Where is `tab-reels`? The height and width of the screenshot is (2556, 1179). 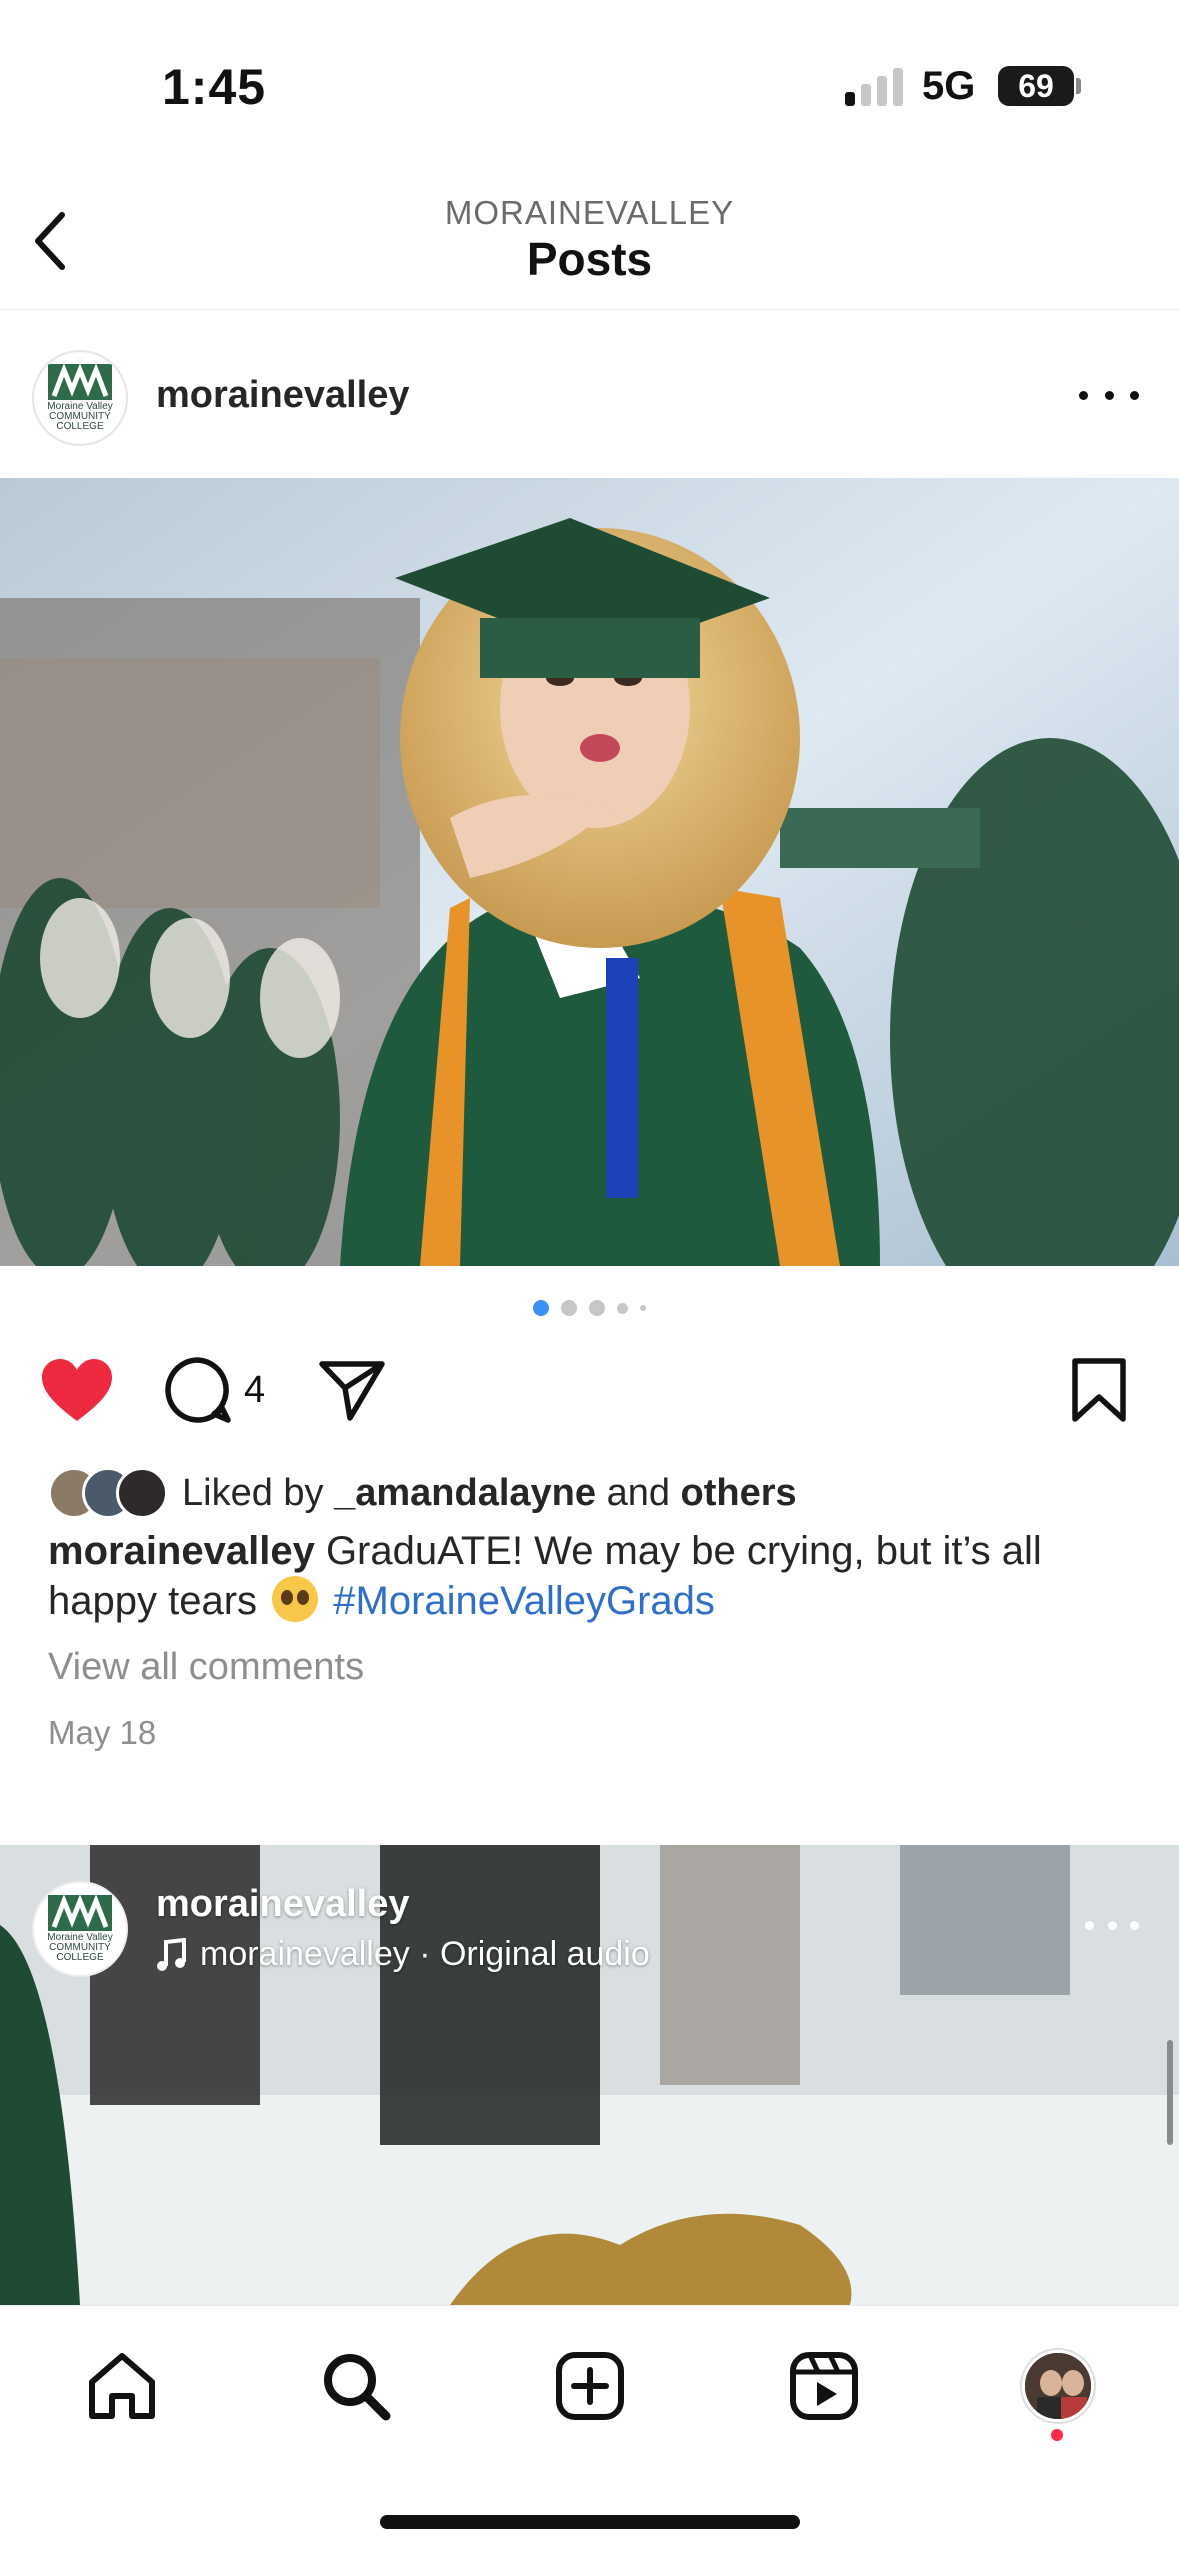
tab-reels is located at coordinates (824, 2386).